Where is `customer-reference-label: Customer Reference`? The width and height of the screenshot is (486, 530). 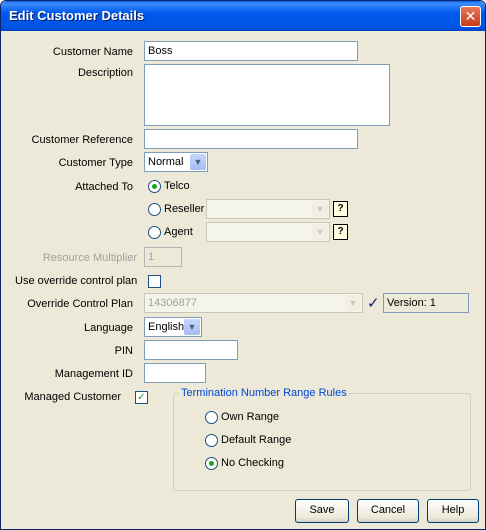 customer-reference-label: Customer Reference is located at coordinates (82, 140).